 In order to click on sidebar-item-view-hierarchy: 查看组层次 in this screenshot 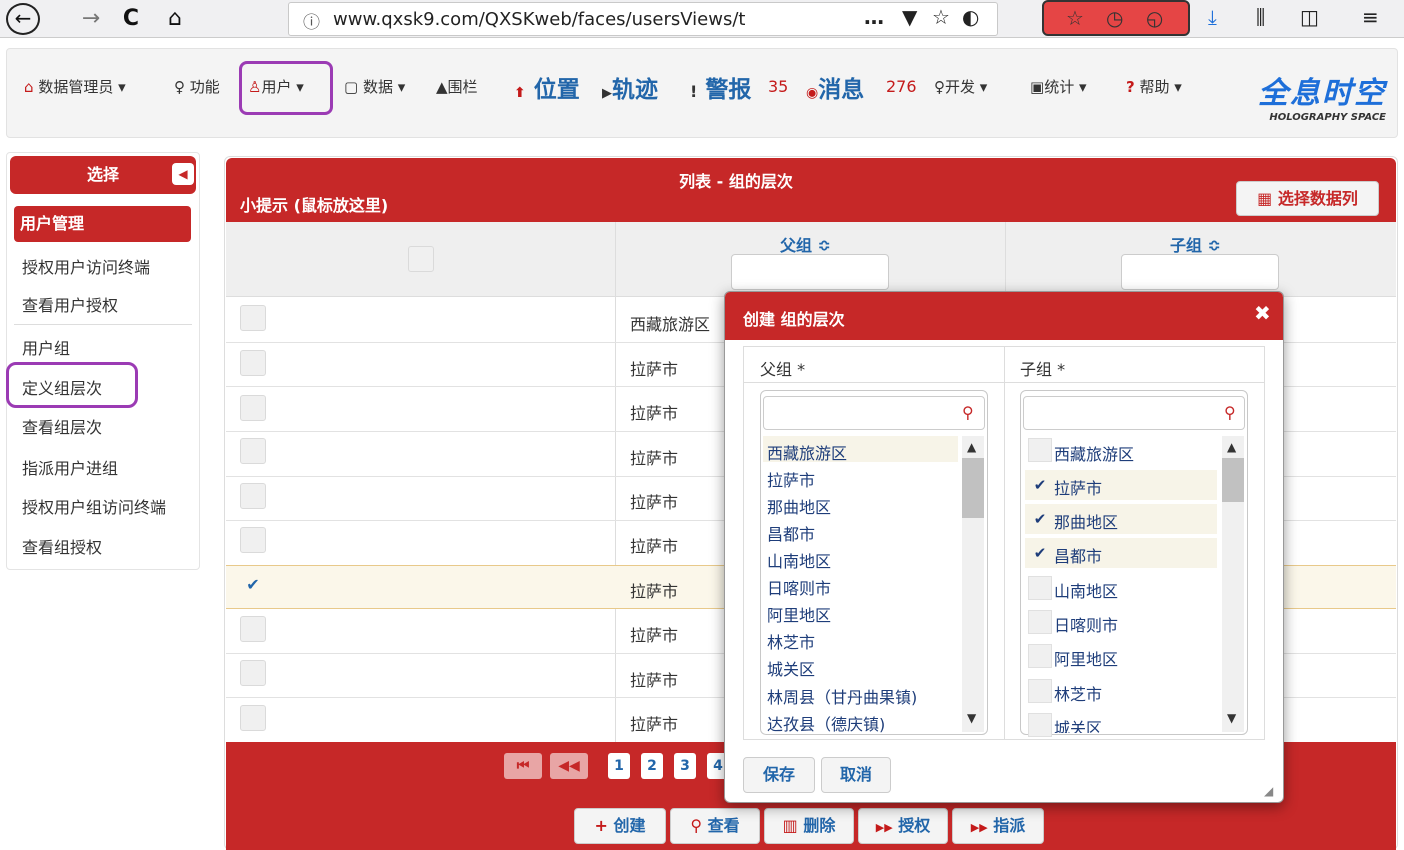, I will do `click(62, 426)`.